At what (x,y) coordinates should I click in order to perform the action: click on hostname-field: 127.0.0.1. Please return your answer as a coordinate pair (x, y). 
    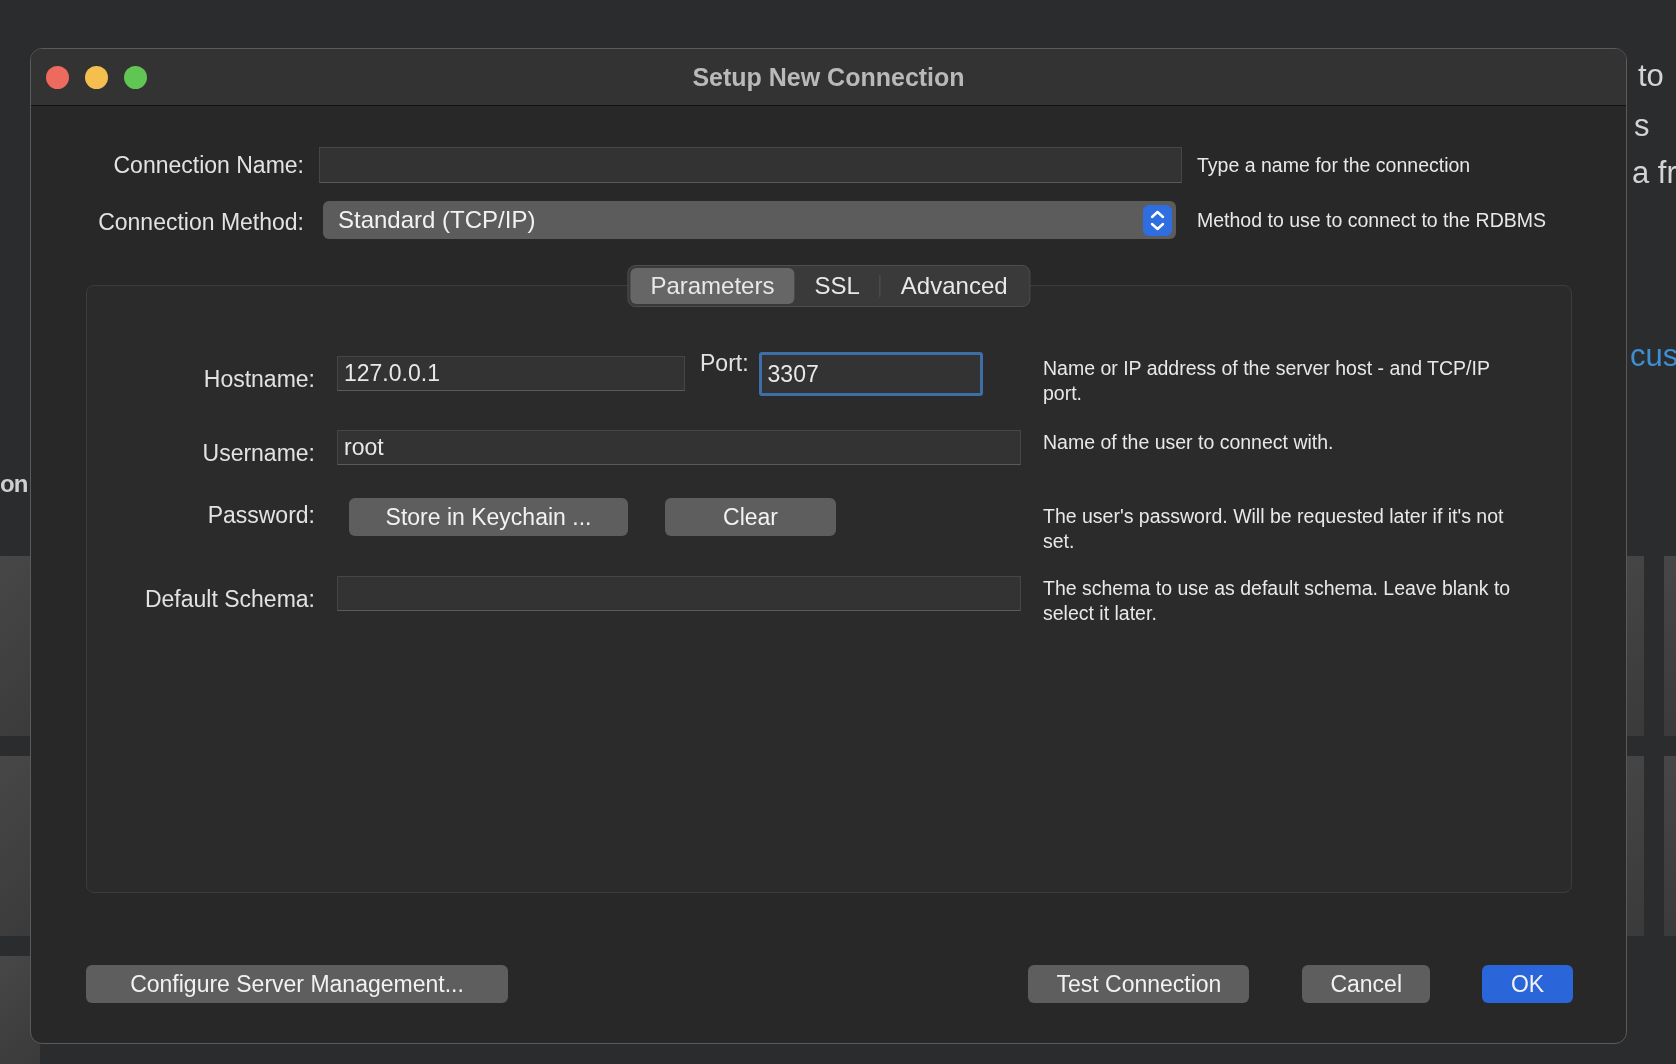
    Looking at the image, I should click on (511, 373).